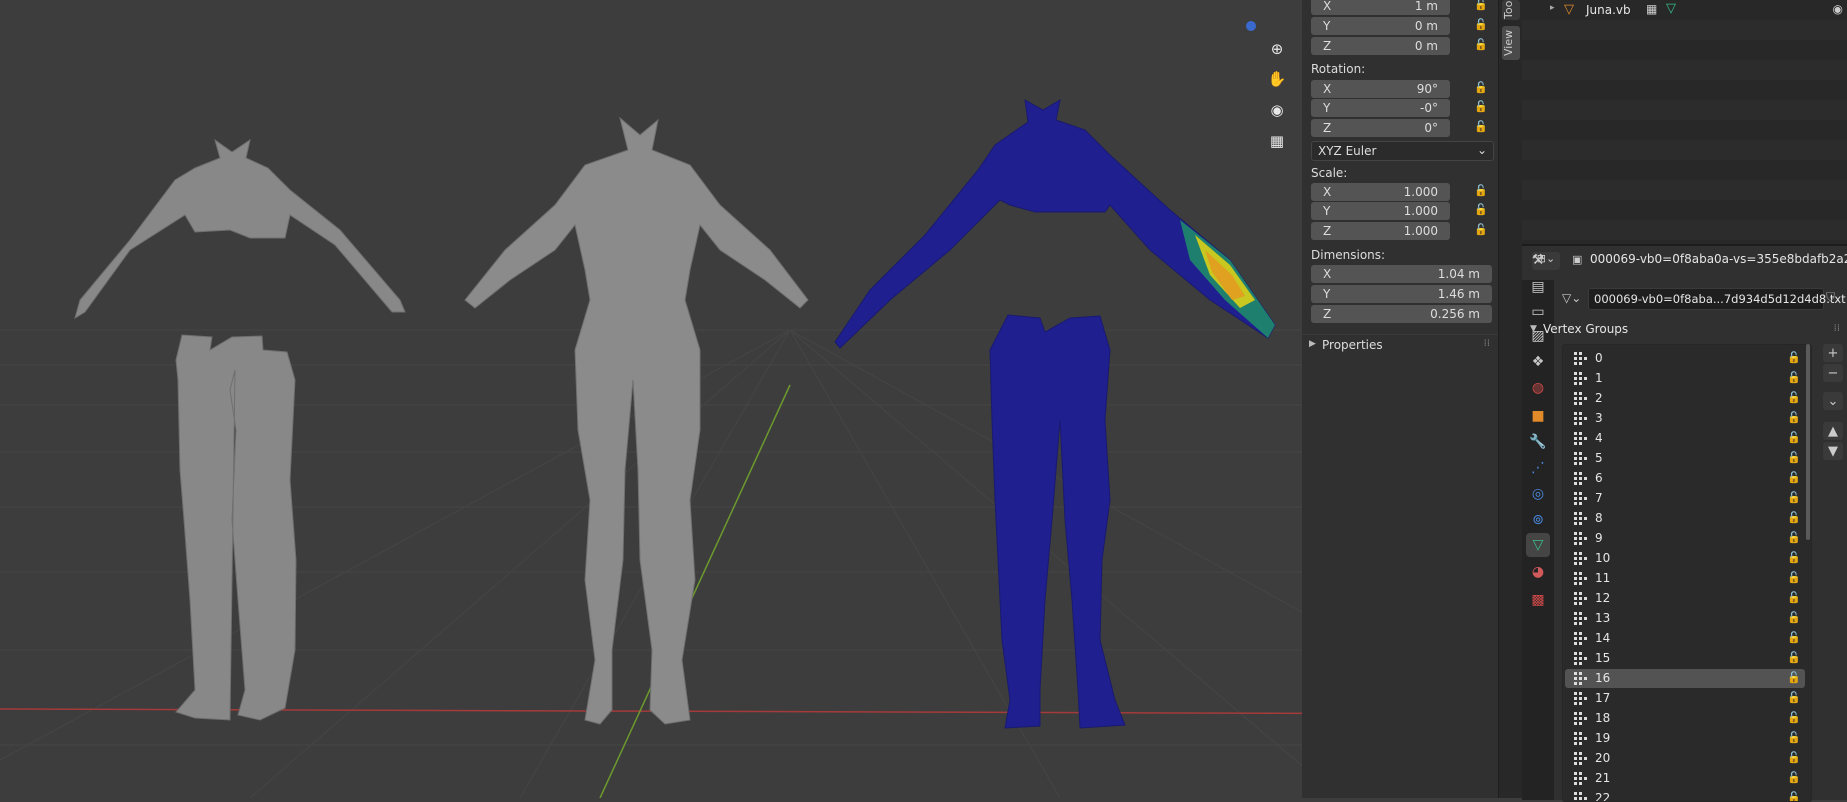 This screenshot has height=802, width=1847. What do you see at coordinates (1538, 260) in the screenshot?
I see `tool-icon: ⚒` at bounding box center [1538, 260].